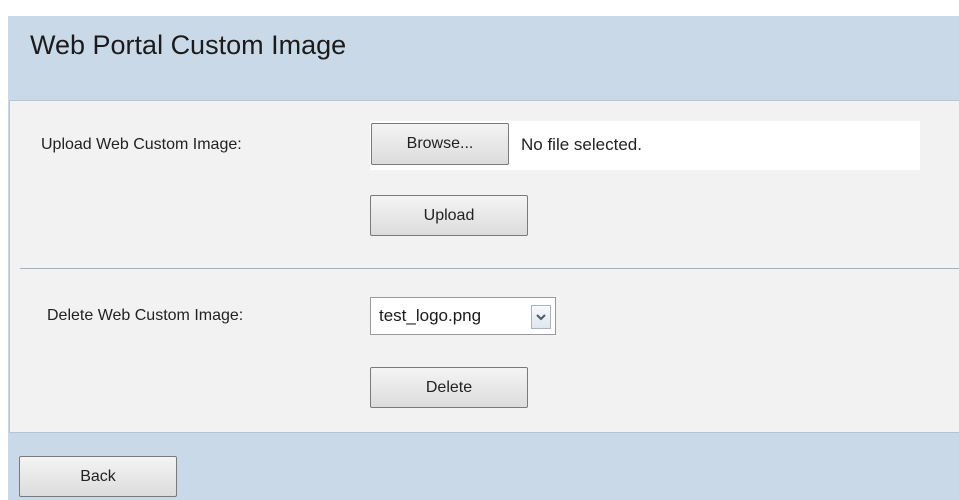 This screenshot has height=500, width=959. What do you see at coordinates (98, 476) in the screenshot?
I see `back-button: Back` at bounding box center [98, 476].